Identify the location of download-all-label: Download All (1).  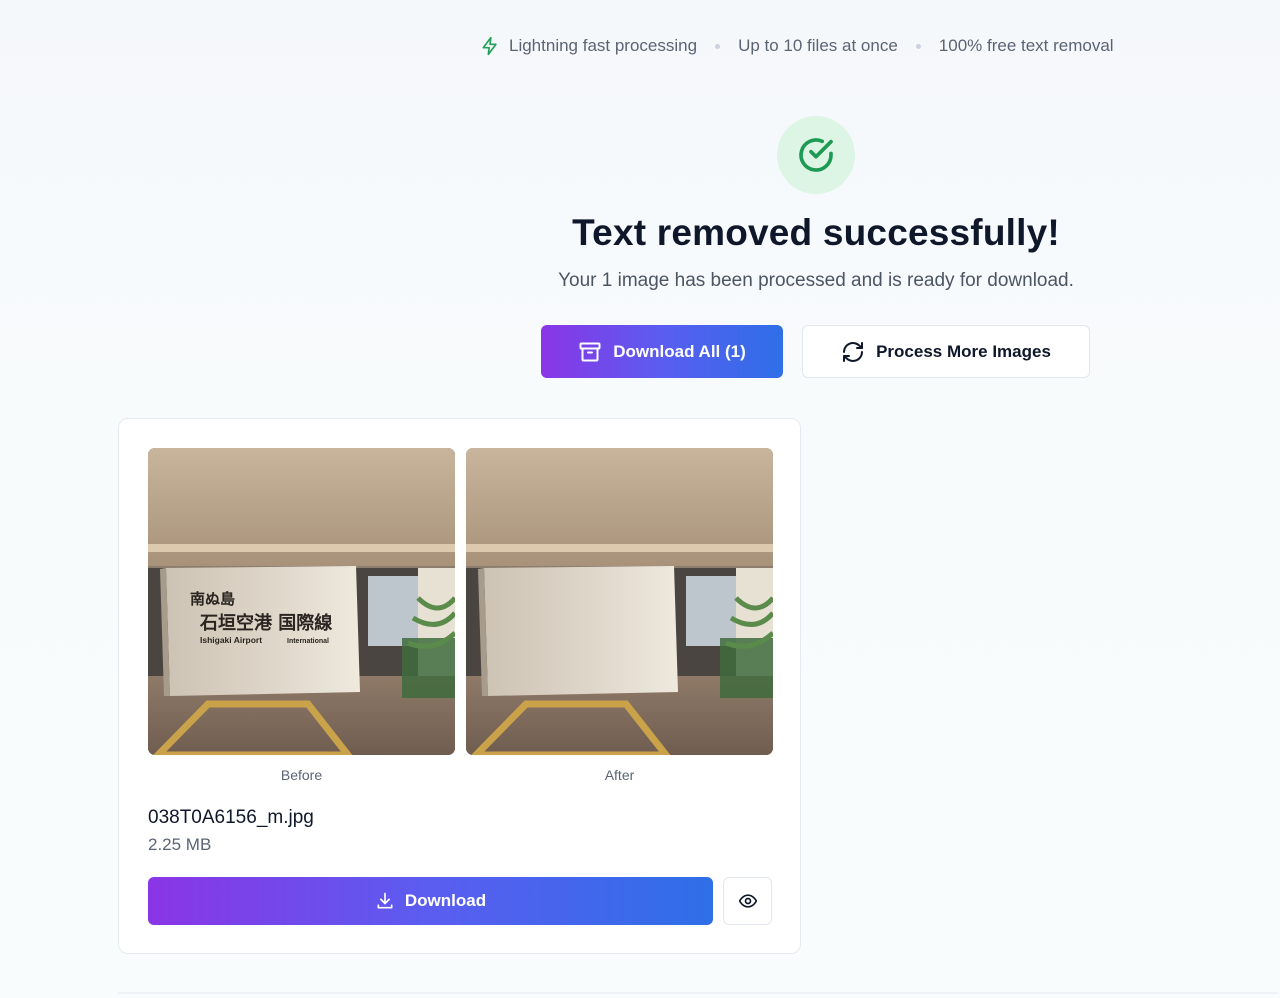
(679, 351).